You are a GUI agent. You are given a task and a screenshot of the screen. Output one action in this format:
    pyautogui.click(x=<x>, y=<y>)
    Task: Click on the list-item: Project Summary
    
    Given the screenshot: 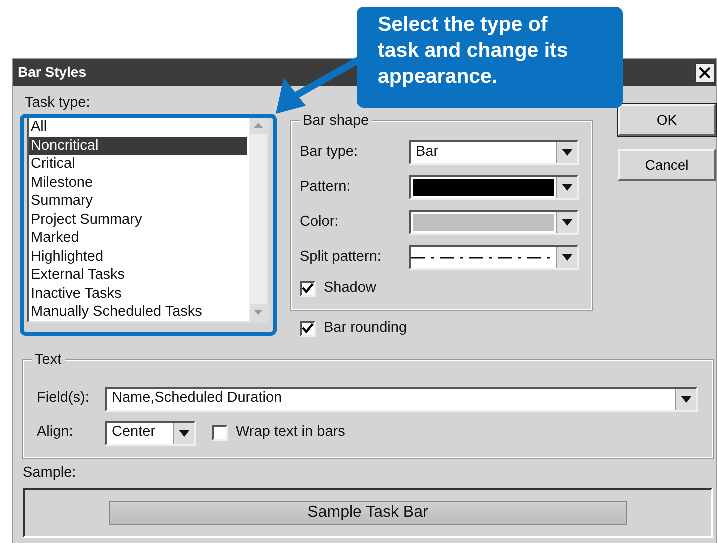 What is the action you would take?
    pyautogui.click(x=138, y=219)
    